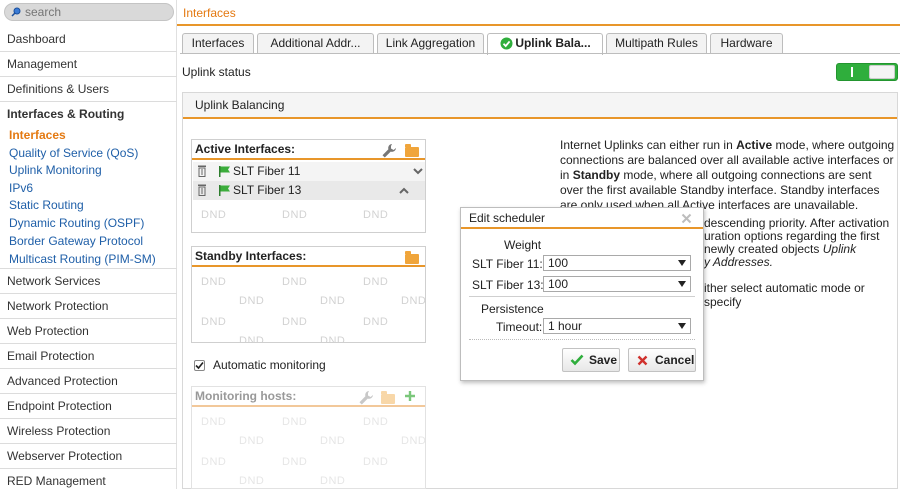 The image size is (900, 494). What do you see at coordinates (88, 281) in the screenshot?
I see `sidebar-item-network-services: Network Services` at bounding box center [88, 281].